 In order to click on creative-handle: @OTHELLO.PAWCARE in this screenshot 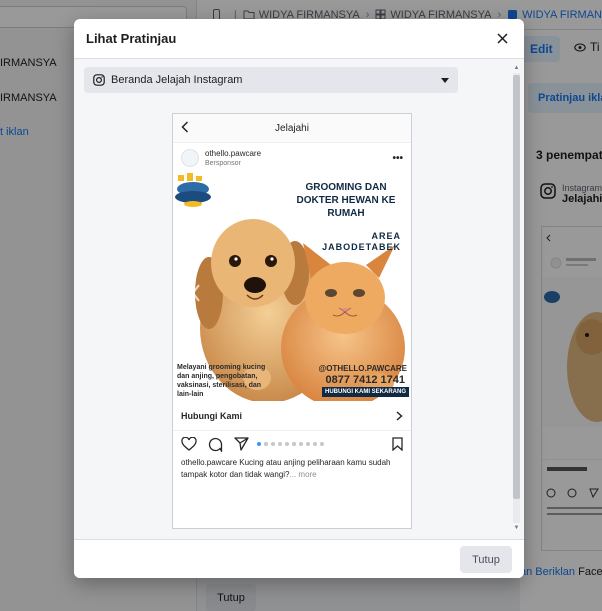, I will do `click(362, 368)`.